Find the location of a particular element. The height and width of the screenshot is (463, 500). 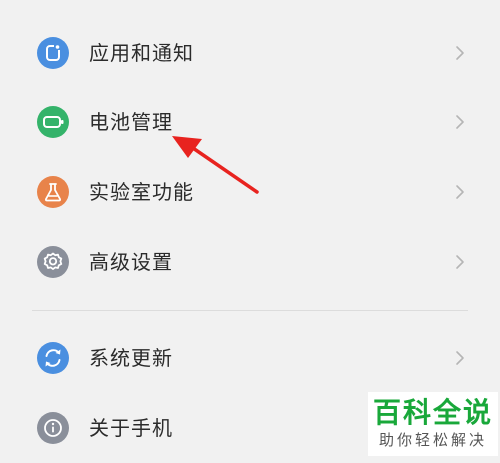

flask-icon is located at coordinates (53, 192).